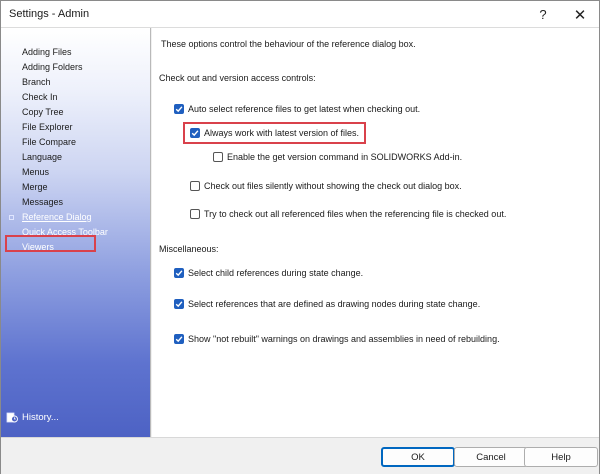 This screenshot has width=600, height=474. I want to click on history-icon, so click(12, 417).